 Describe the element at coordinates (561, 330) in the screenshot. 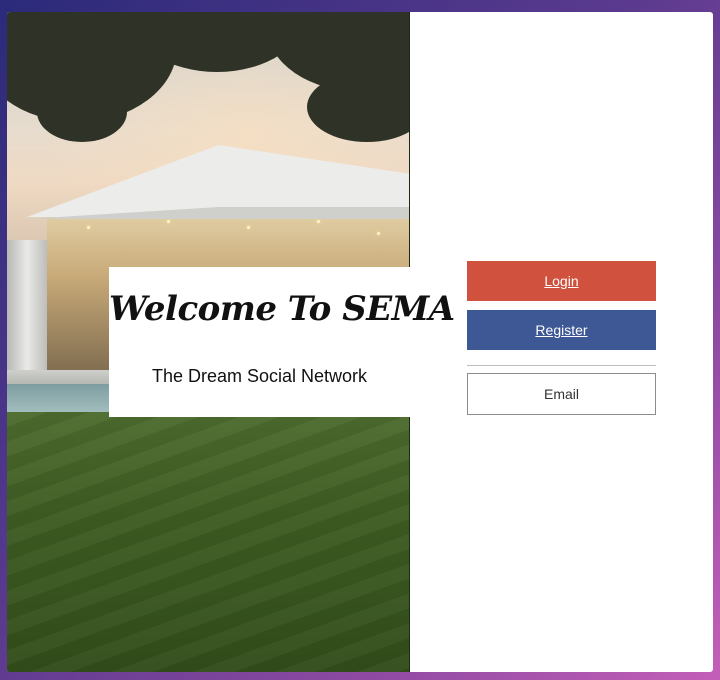

I see `register-button: Register` at that location.